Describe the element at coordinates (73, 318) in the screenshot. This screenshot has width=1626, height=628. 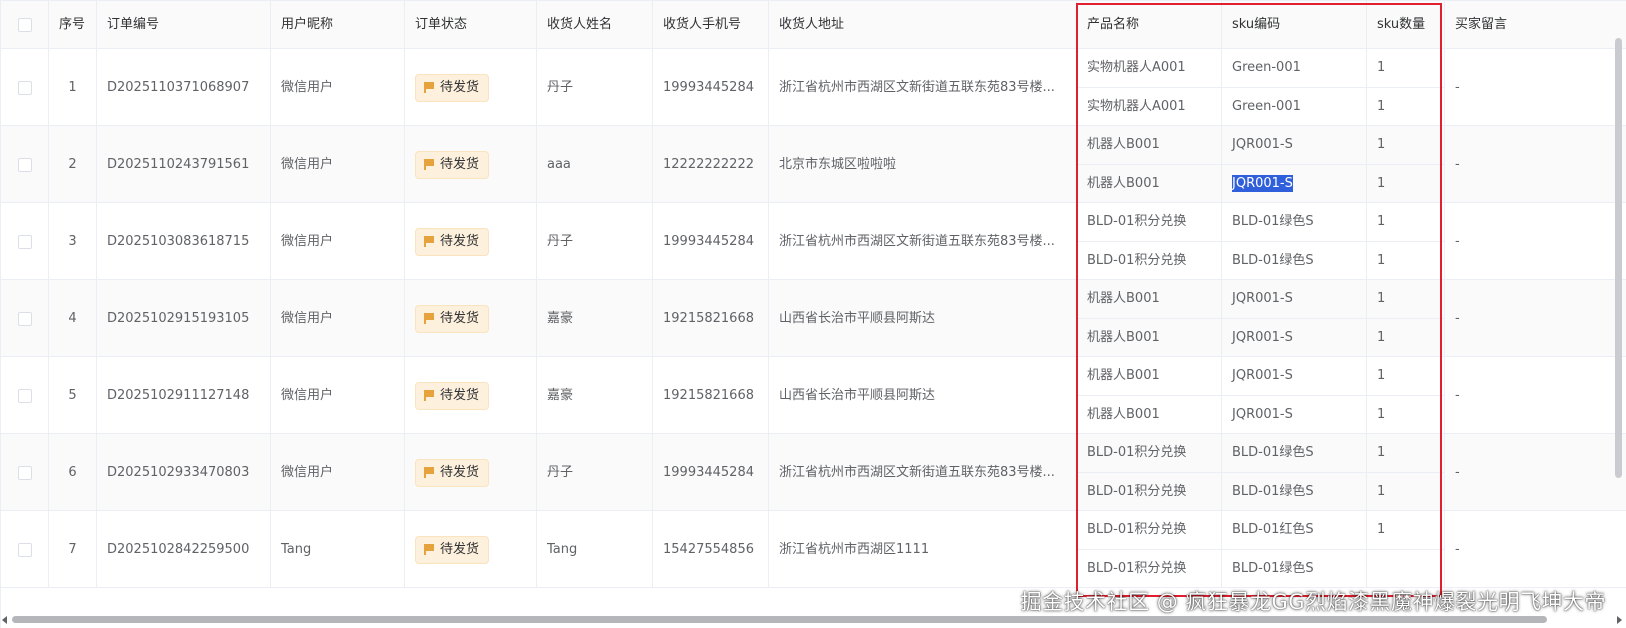
I see `cell-index: 4` at that location.